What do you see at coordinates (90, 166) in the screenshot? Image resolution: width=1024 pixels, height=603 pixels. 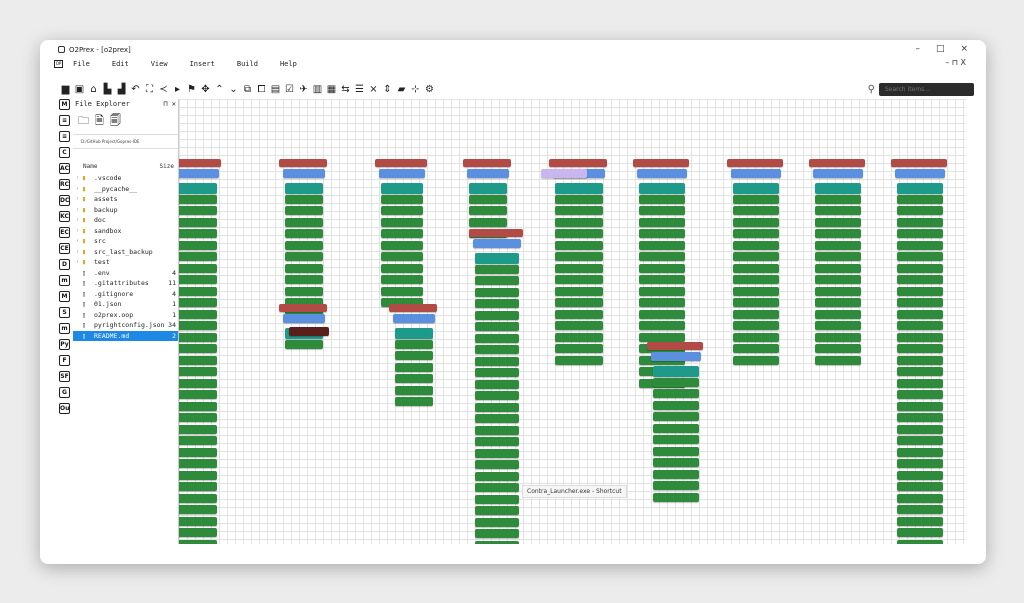 I see `col-name-header: Name` at bounding box center [90, 166].